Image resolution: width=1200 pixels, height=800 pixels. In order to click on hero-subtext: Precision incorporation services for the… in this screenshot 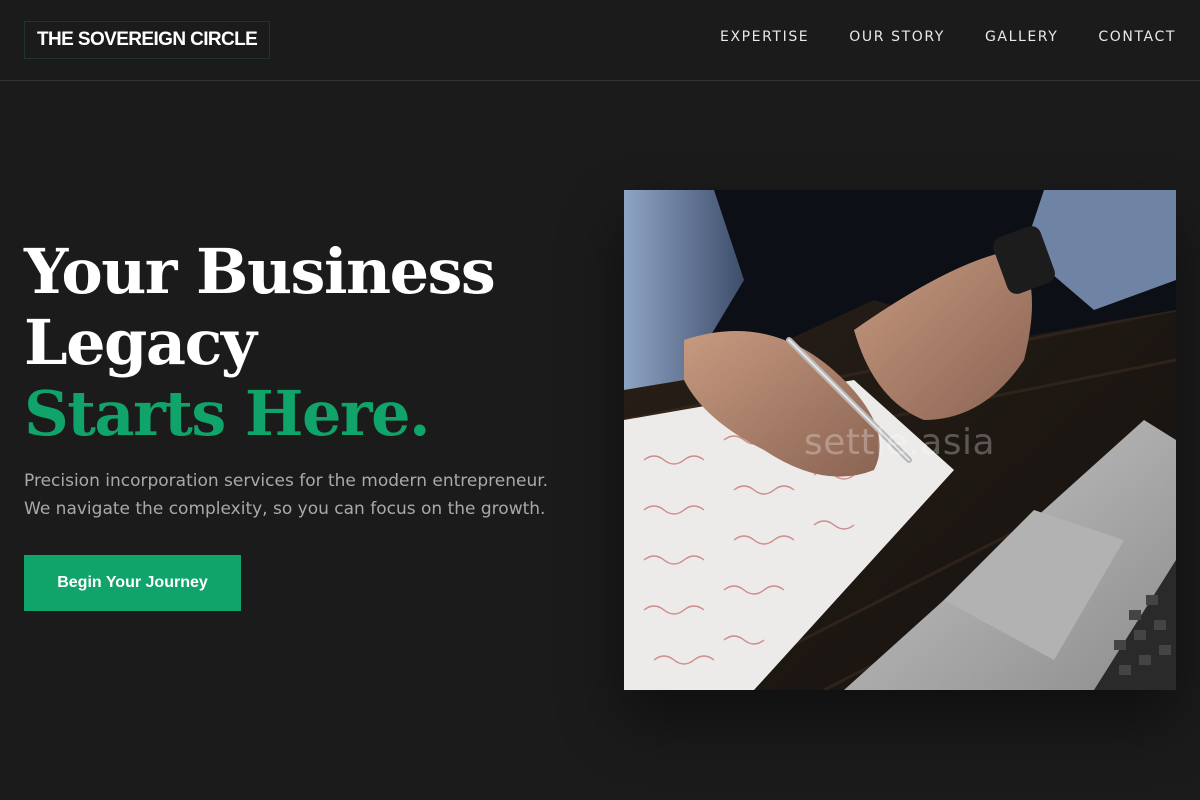, I will do `click(286, 495)`.